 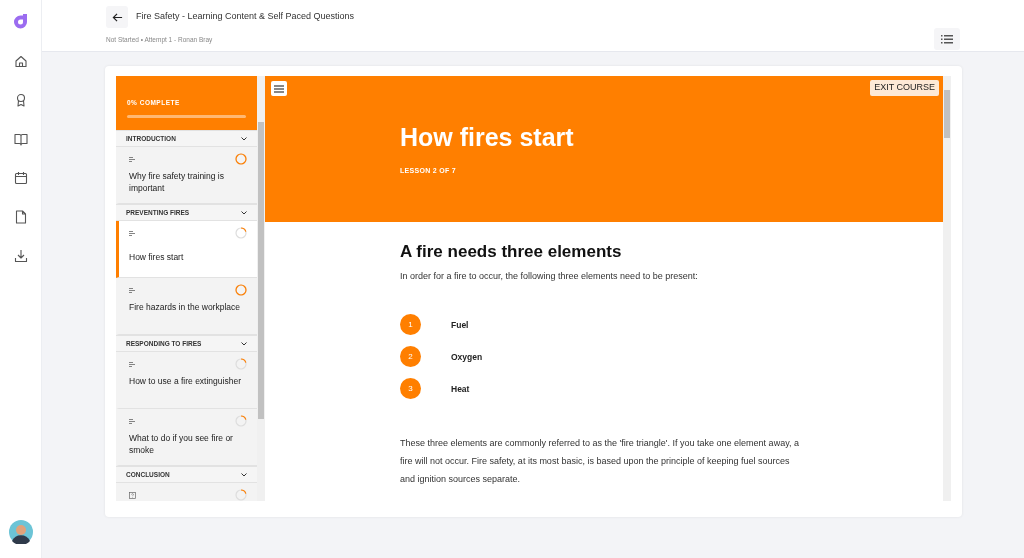 I want to click on question-square-icon, so click(x=132, y=495).